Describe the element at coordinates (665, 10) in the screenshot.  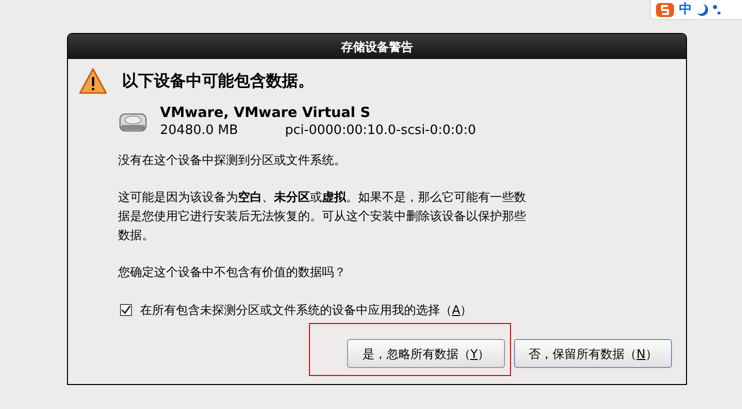
I see `logo-icon` at that location.